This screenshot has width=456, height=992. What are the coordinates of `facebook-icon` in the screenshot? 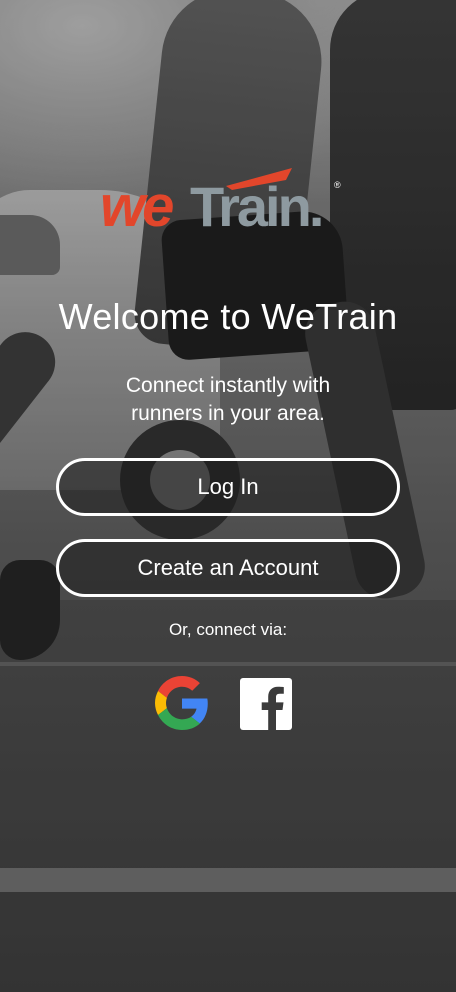 It's located at (266, 704).